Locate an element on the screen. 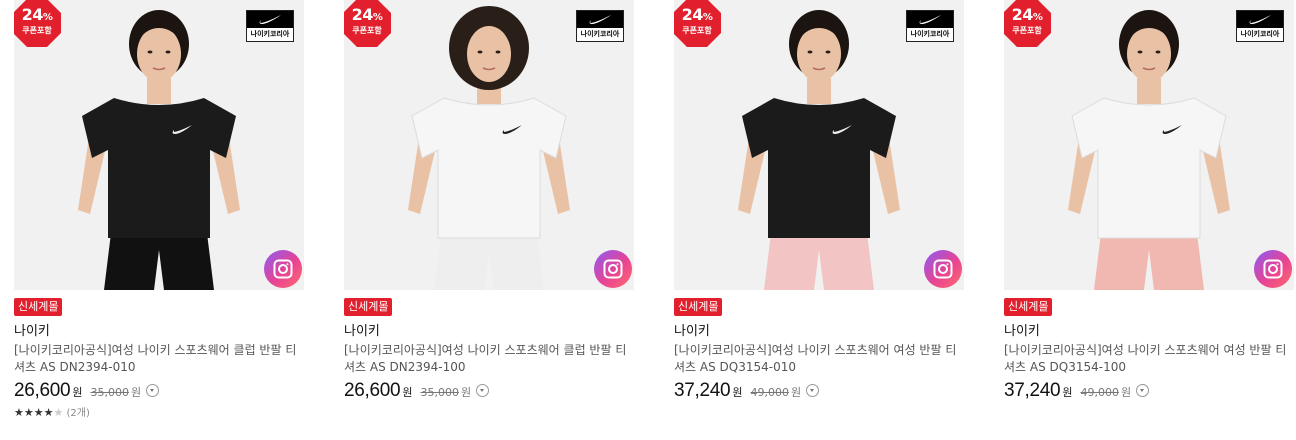 This screenshot has width=1296, height=440. rating: ★★★★★ (2개) is located at coordinates (52, 413).